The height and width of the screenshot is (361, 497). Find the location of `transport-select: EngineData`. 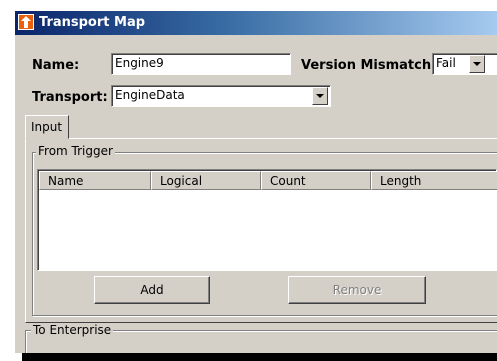

transport-select: EngineData is located at coordinates (221, 96).